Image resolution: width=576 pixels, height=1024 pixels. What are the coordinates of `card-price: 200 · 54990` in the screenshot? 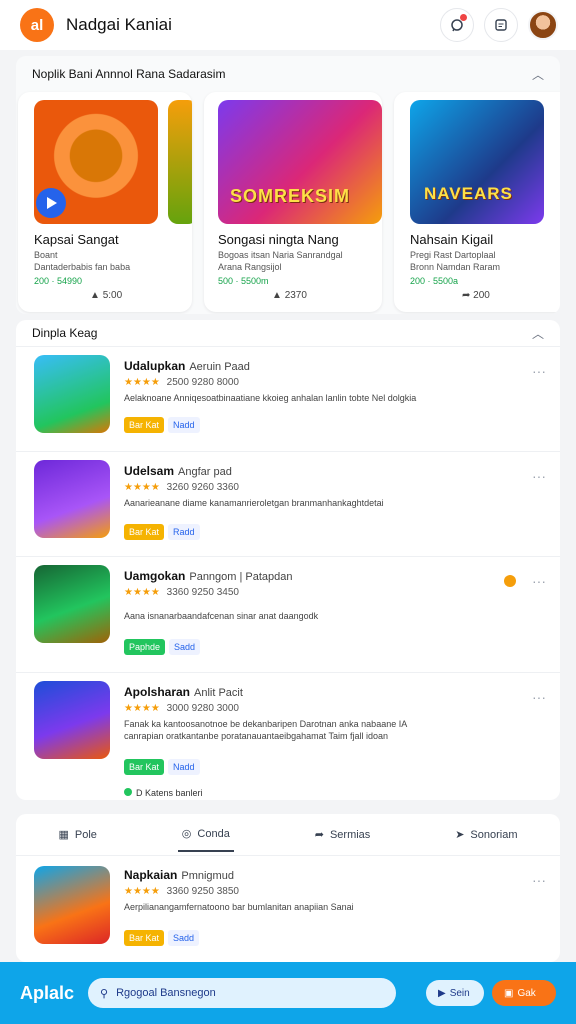 It's located at (58, 281).